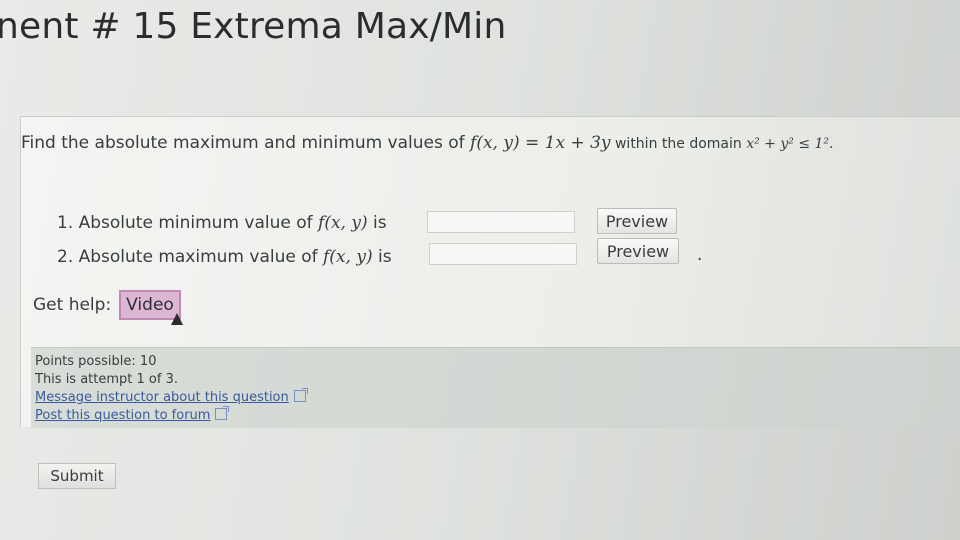 The image size is (960, 540). What do you see at coordinates (188, 223) in the screenshot?
I see `part-1-text: 1. Absolute minimum value of` at bounding box center [188, 223].